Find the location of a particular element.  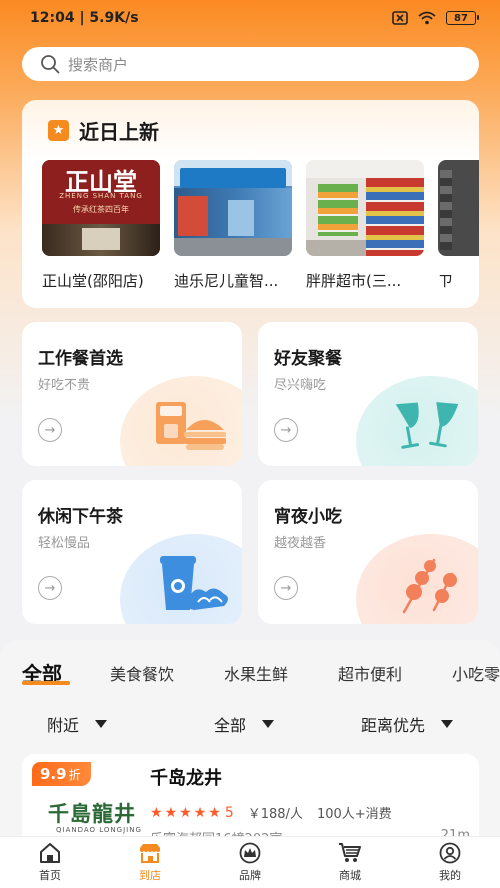

shop-item: ㄗ is located at coordinates (458, 225).